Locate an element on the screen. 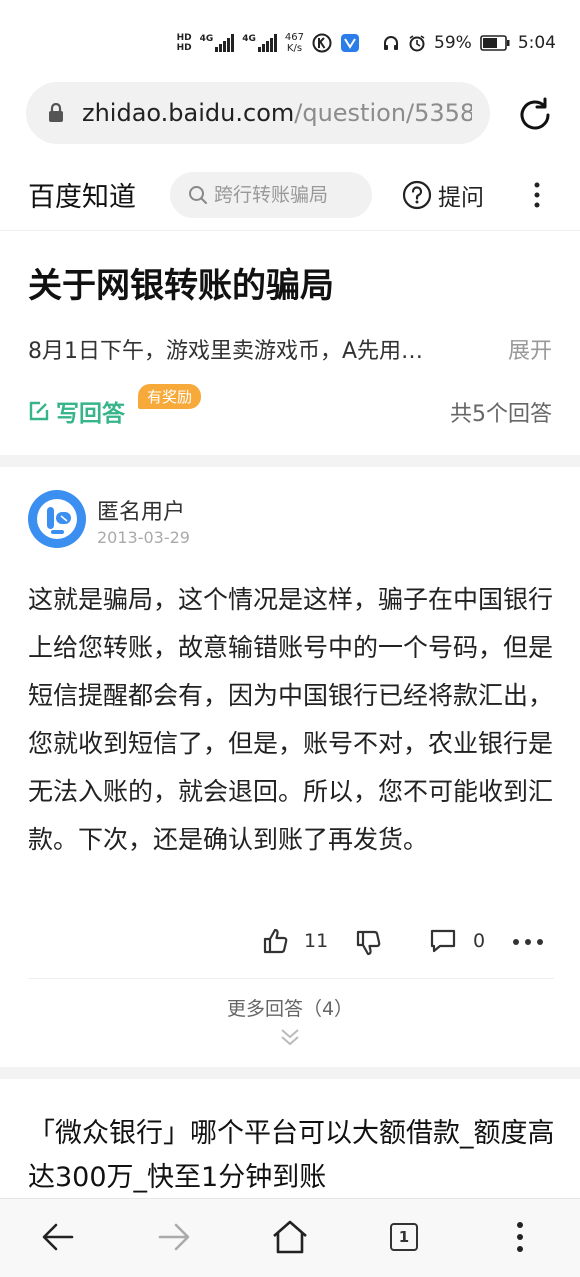  battery-percent: 59% is located at coordinates (453, 43).